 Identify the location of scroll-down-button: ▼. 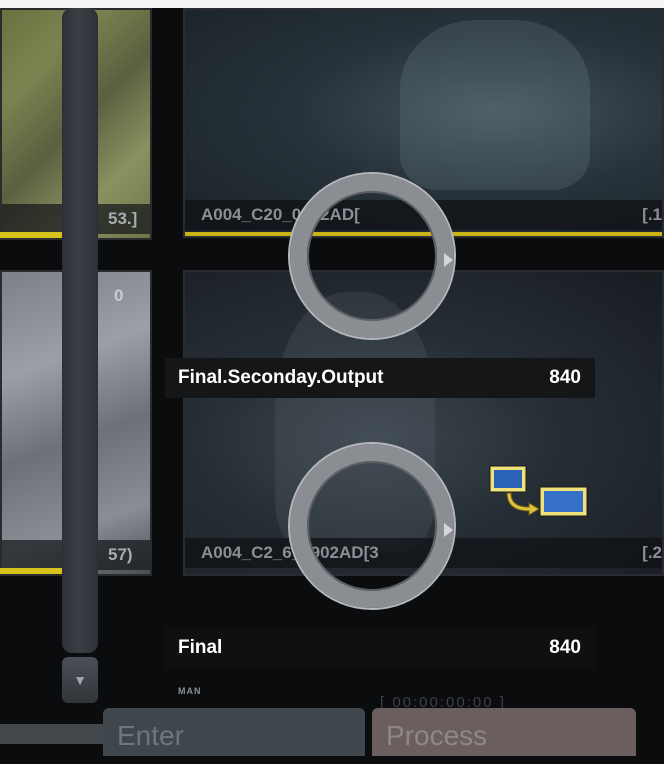
(80, 680).